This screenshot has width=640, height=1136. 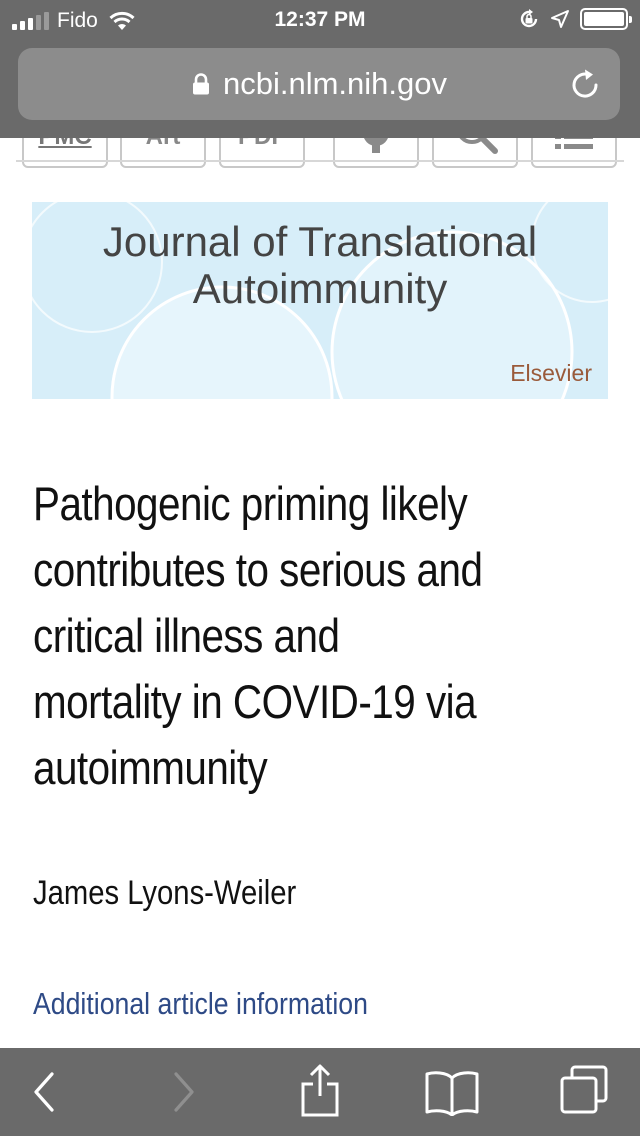 I want to click on battery-icon, so click(x=606, y=19).